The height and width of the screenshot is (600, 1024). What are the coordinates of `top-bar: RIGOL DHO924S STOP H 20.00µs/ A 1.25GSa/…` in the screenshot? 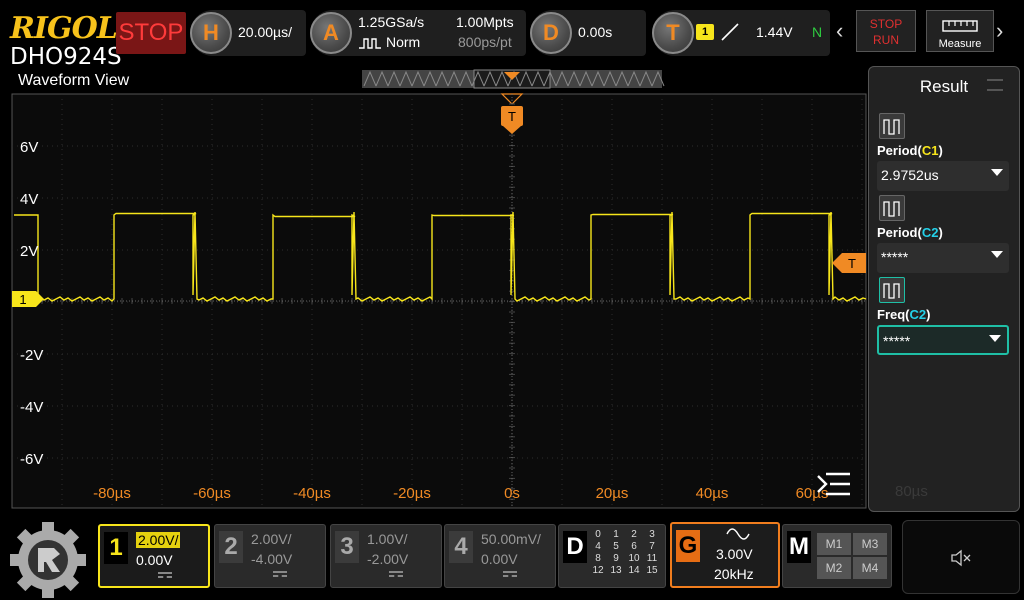 It's located at (512, 34).